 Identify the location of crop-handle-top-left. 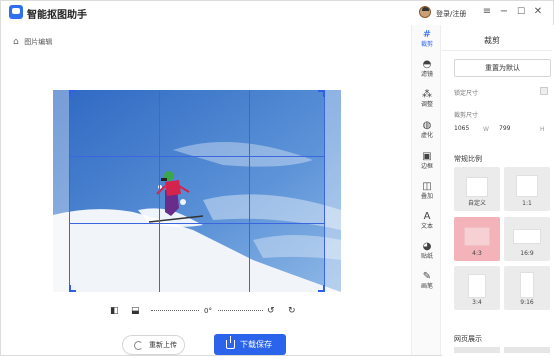
(72, 93).